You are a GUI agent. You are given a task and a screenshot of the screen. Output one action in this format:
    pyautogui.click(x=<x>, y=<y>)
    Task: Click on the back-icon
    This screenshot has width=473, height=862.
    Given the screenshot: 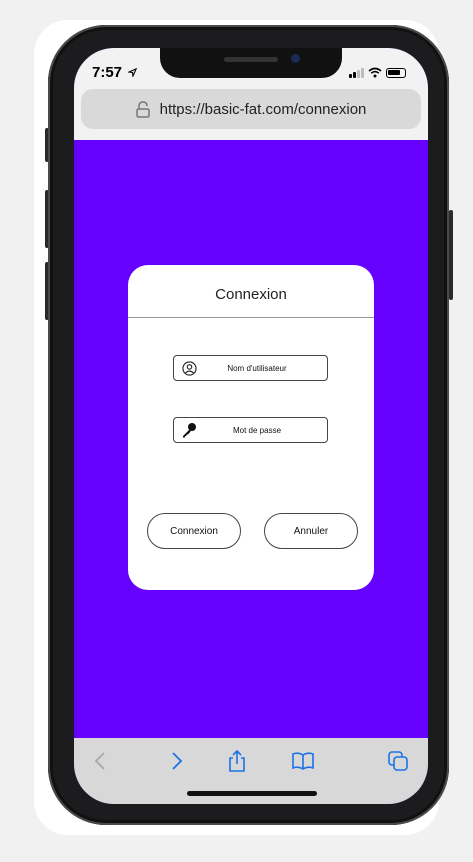 What is the action you would take?
    pyautogui.click(x=100, y=761)
    